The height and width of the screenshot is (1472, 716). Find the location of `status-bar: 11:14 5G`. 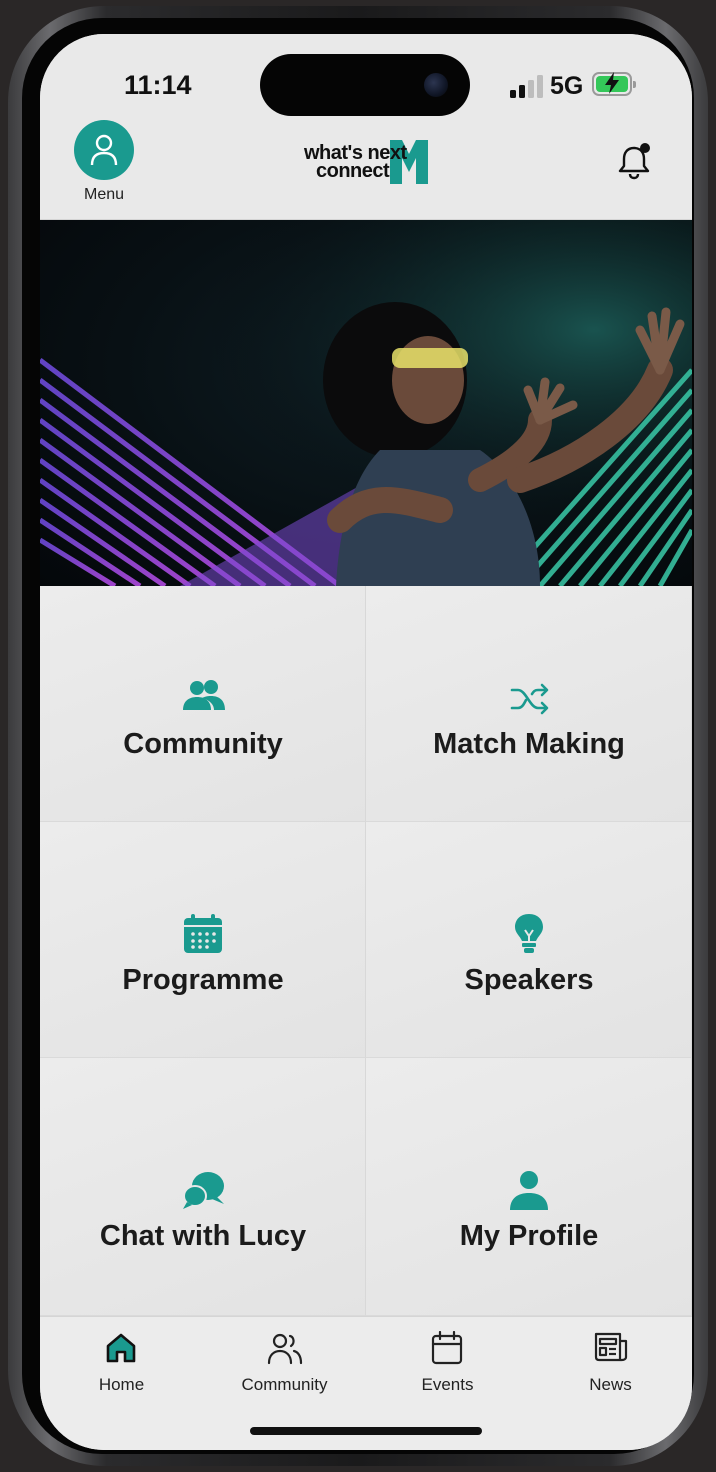

status-bar: 11:14 5G is located at coordinates (366, 77).